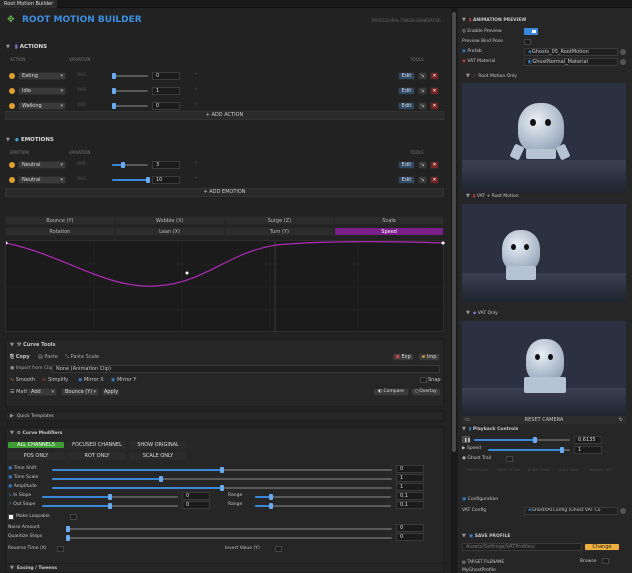 The image size is (632, 573). I want to click on filename-field: MyGhostProfile, so click(479, 570).